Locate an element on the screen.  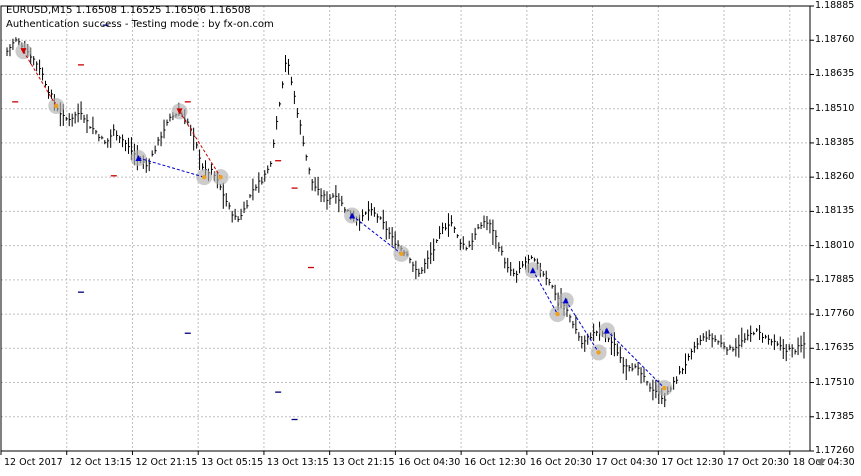
y-tick-label: 1.18510 is located at coordinates (835, 108).